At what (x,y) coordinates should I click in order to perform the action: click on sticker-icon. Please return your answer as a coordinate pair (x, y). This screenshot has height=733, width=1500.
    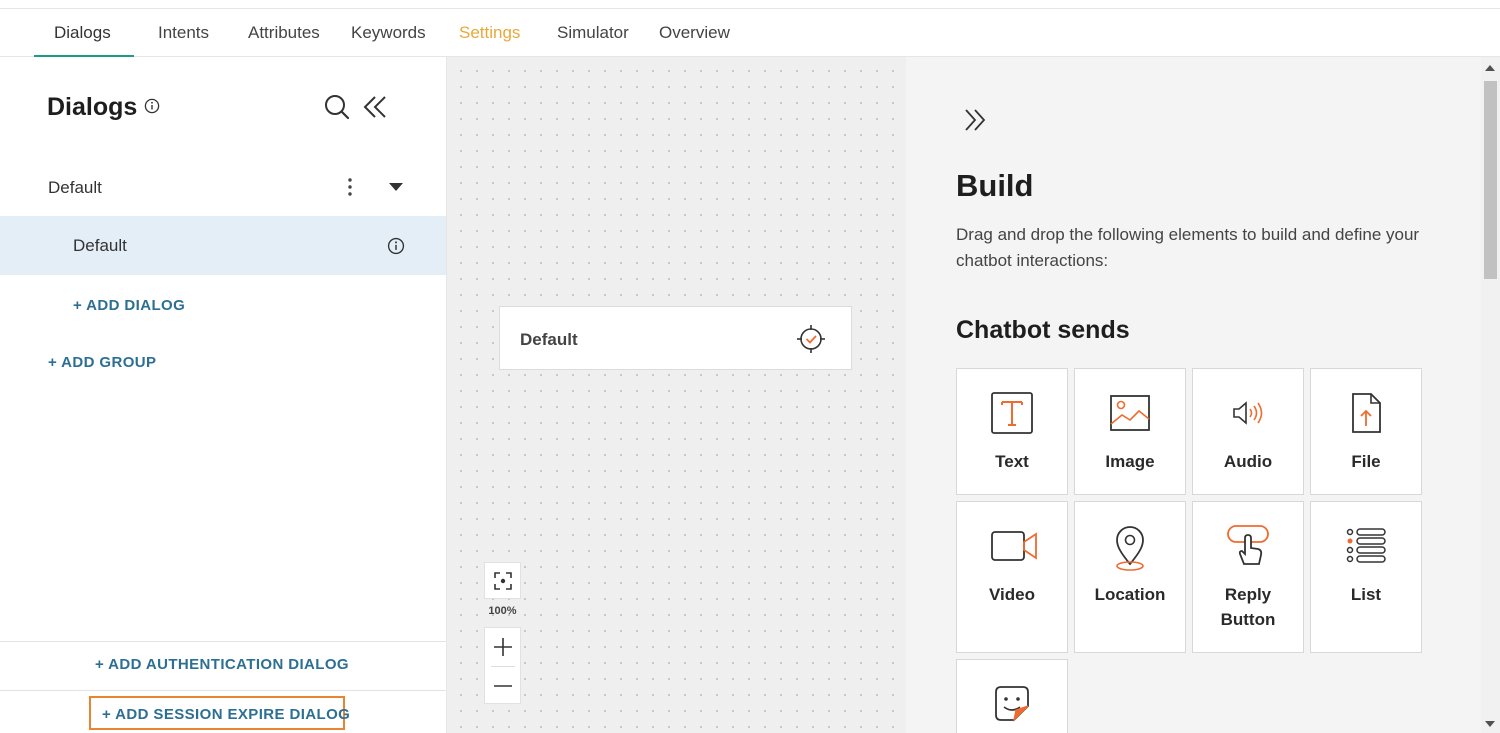
    Looking at the image, I should click on (1012, 704).